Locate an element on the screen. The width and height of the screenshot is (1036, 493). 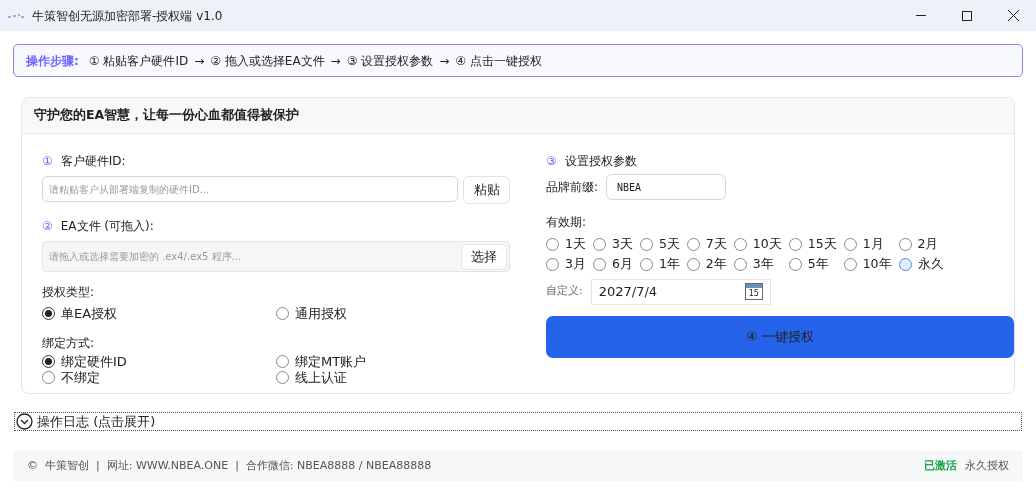
window-title: 牛策智创无源加密部署-授权端 v1.0 is located at coordinates (127, 16).